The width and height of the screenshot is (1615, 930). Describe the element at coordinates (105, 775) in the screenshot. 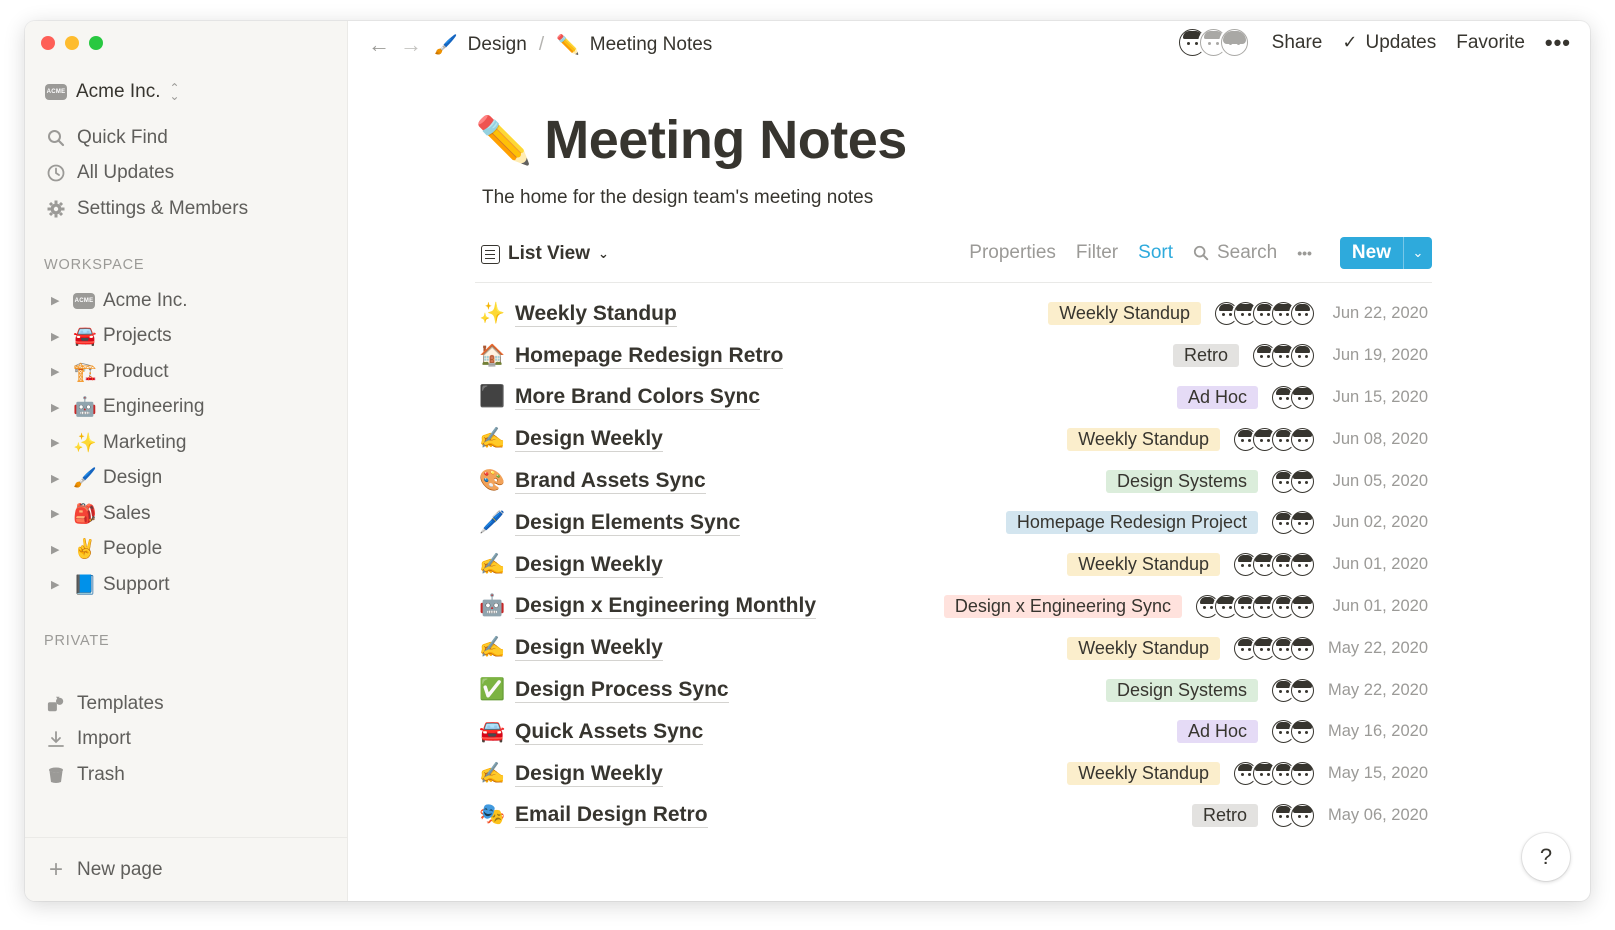

I see `sidebar-item-trash: Trash` at that location.